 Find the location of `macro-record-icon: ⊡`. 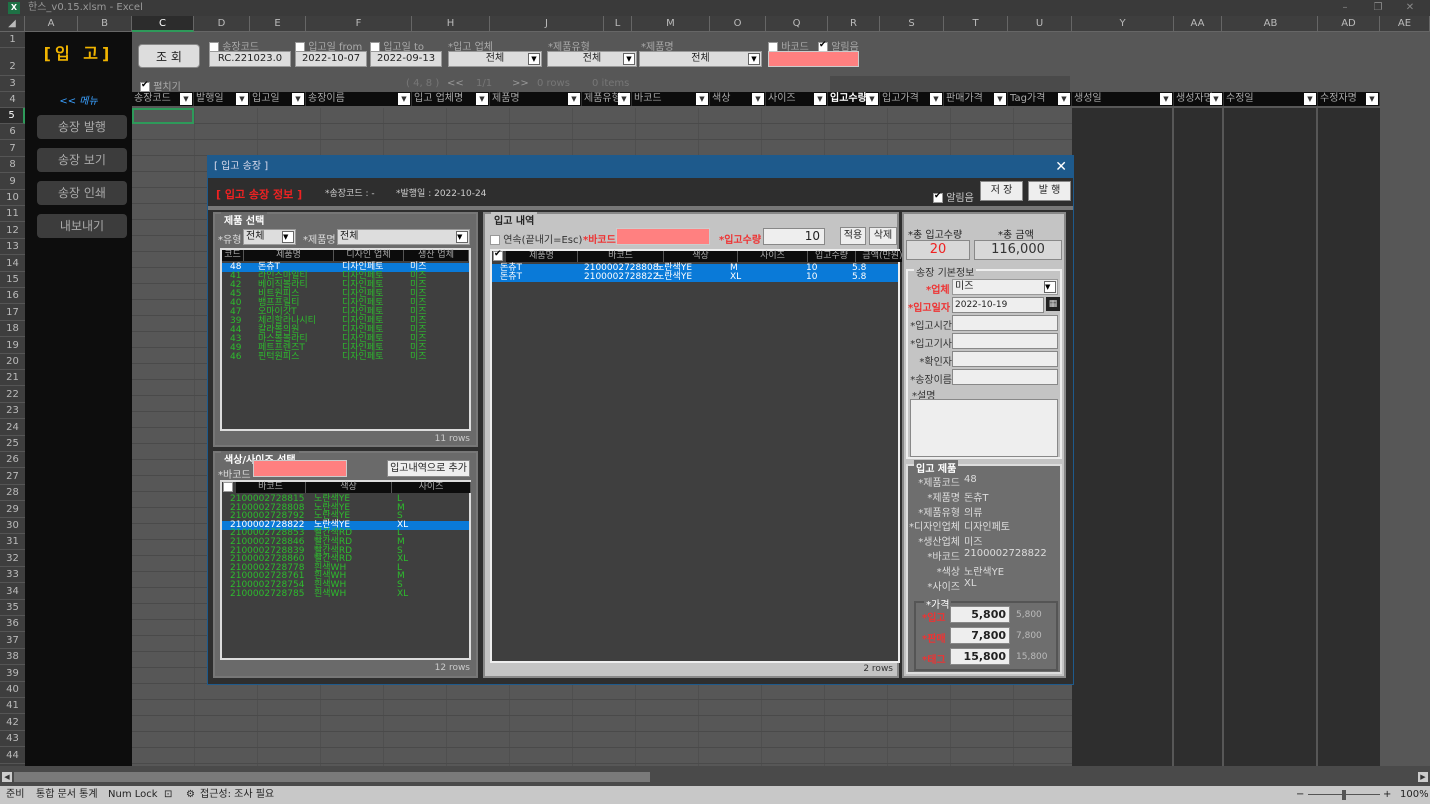

macro-record-icon: ⊡ is located at coordinates (168, 795).